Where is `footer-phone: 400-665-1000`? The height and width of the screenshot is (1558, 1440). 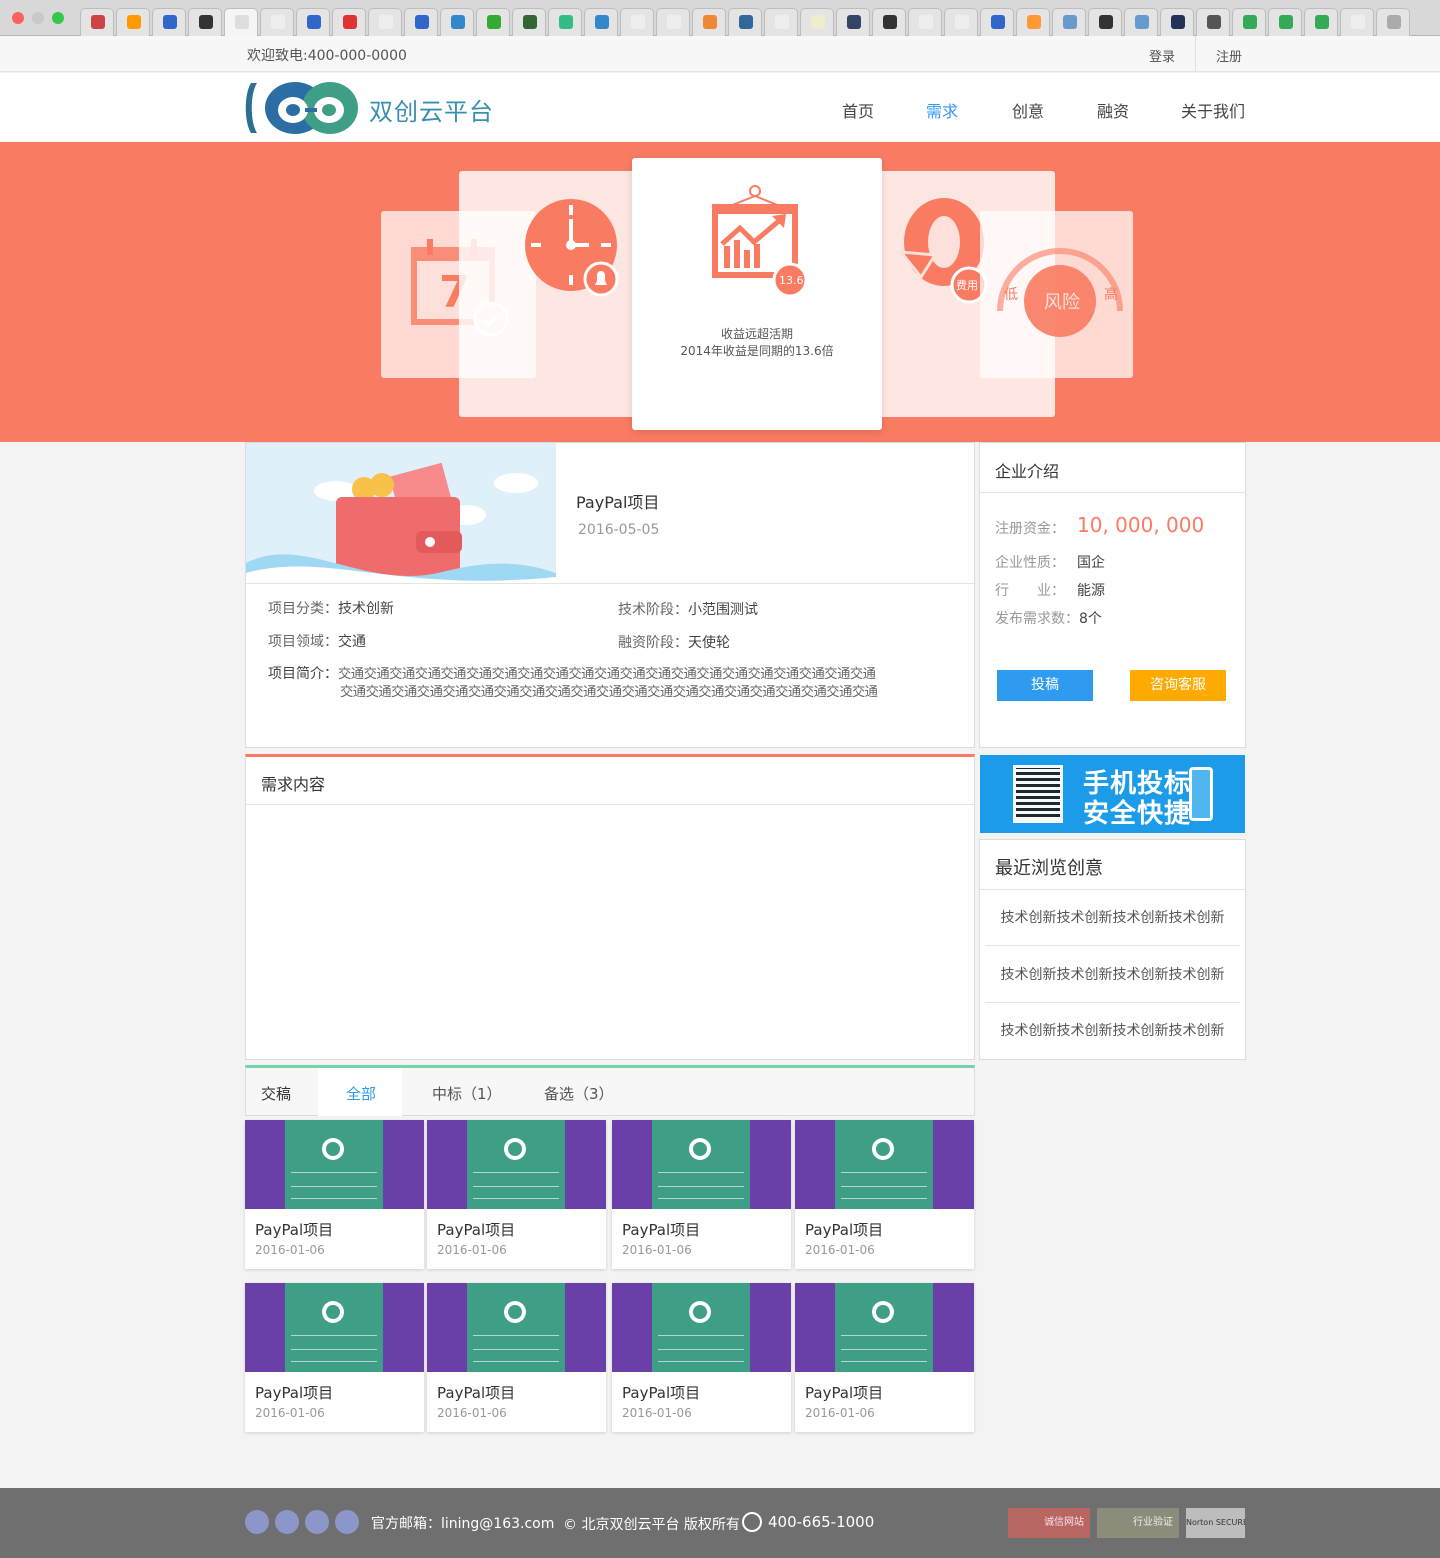
footer-phone: 400-665-1000 is located at coordinates (821, 1522).